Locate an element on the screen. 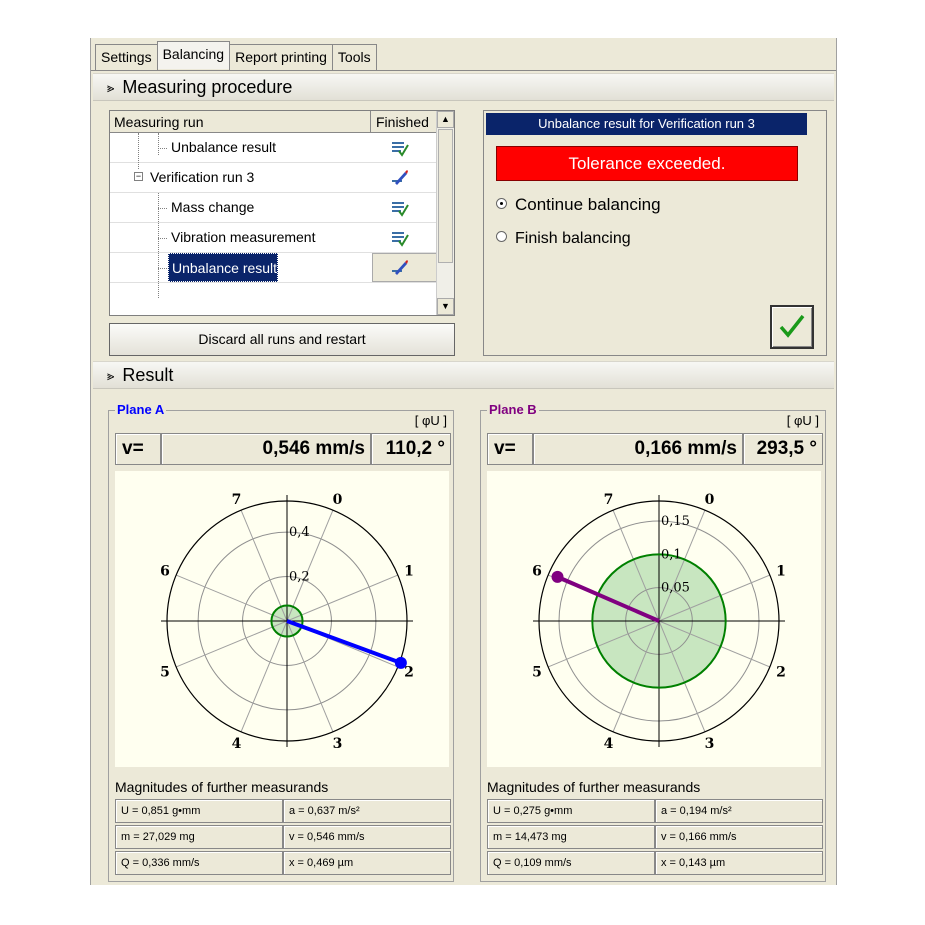 The width and height of the screenshot is (925, 925). continue-balancing-radio: Continue balancing is located at coordinates (578, 205).